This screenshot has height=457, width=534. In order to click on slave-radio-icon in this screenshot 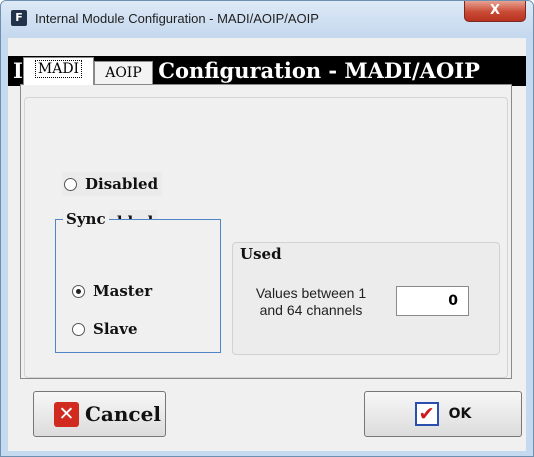, I will do `click(78, 329)`.